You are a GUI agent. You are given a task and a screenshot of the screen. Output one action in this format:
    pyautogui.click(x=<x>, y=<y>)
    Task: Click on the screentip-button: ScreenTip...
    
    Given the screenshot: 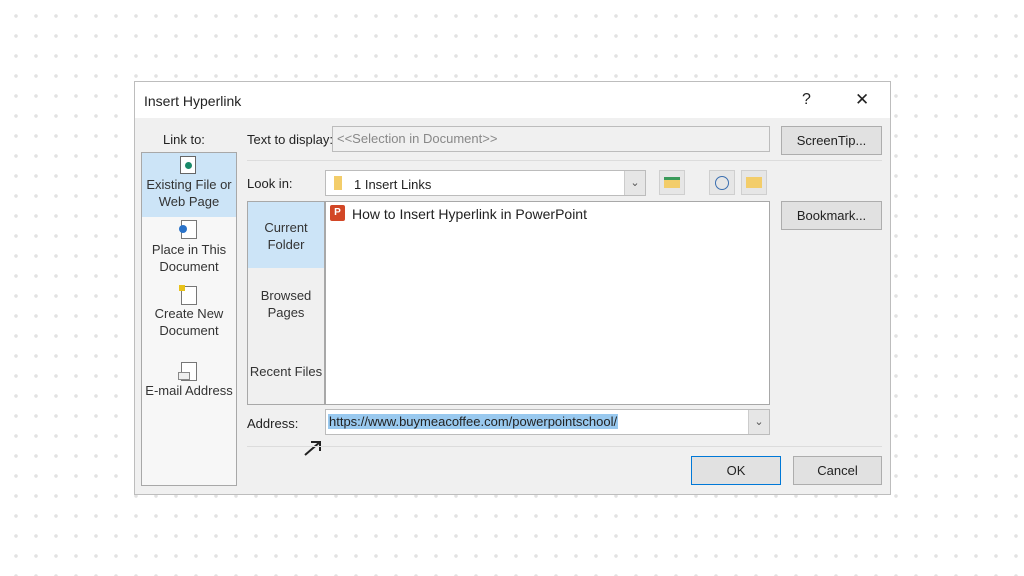 What is the action you would take?
    pyautogui.click(x=831, y=140)
    